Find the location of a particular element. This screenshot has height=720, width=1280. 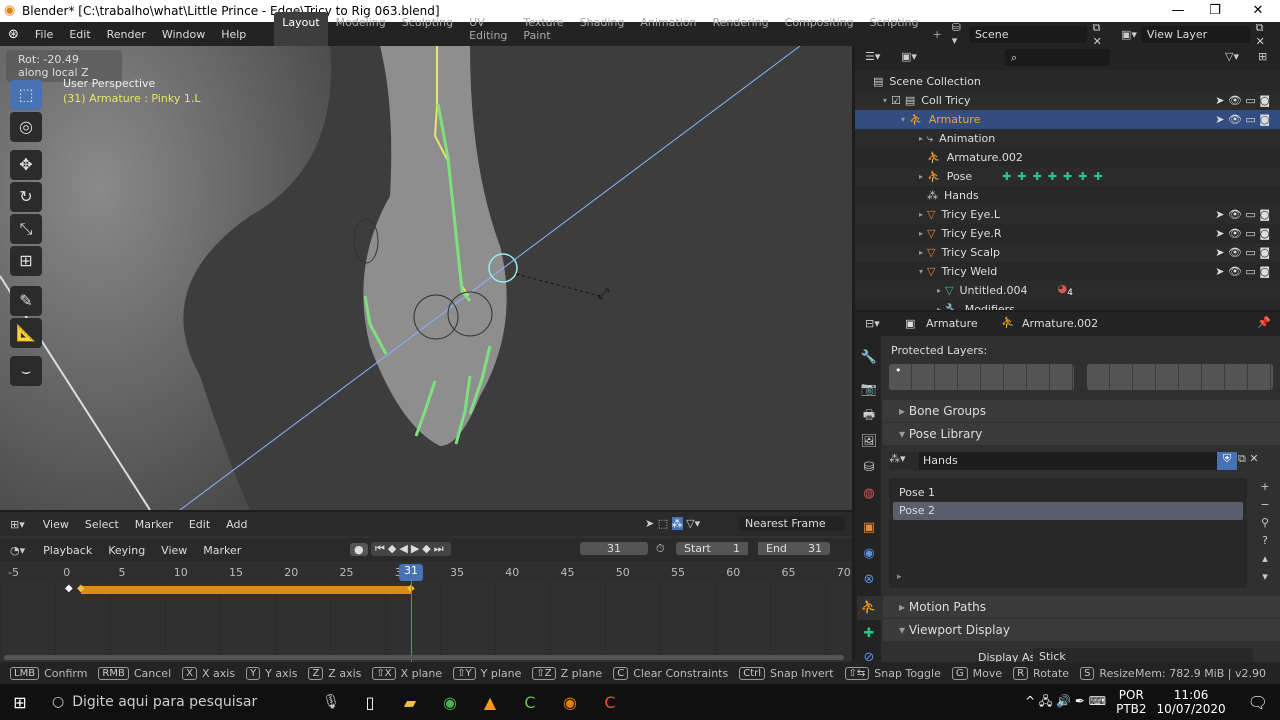

snap-mode-dropdown: Nearest Frame is located at coordinates (792, 523).